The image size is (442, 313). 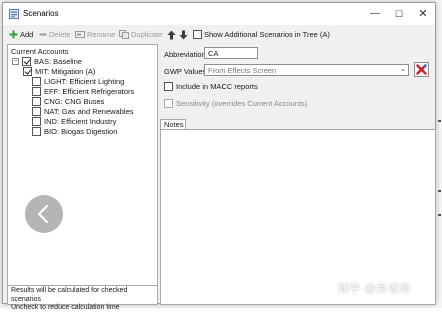 I want to click on minimize-icon: —, so click(x=375, y=14).